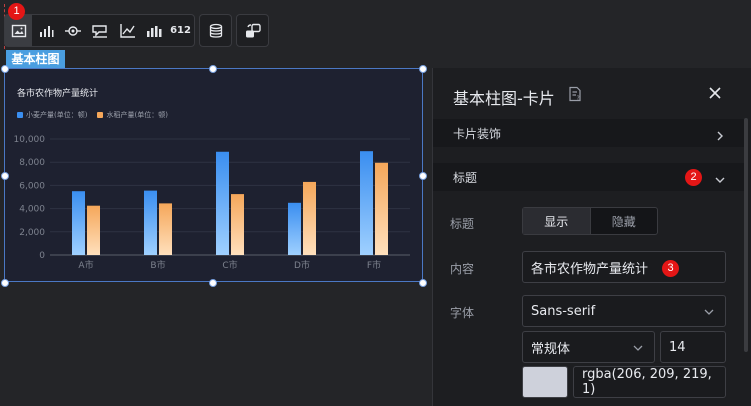 This screenshot has height=406, width=751. What do you see at coordinates (423, 283) in the screenshot?
I see `resize-handle-bottom-right` at bounding box center [423, 283].